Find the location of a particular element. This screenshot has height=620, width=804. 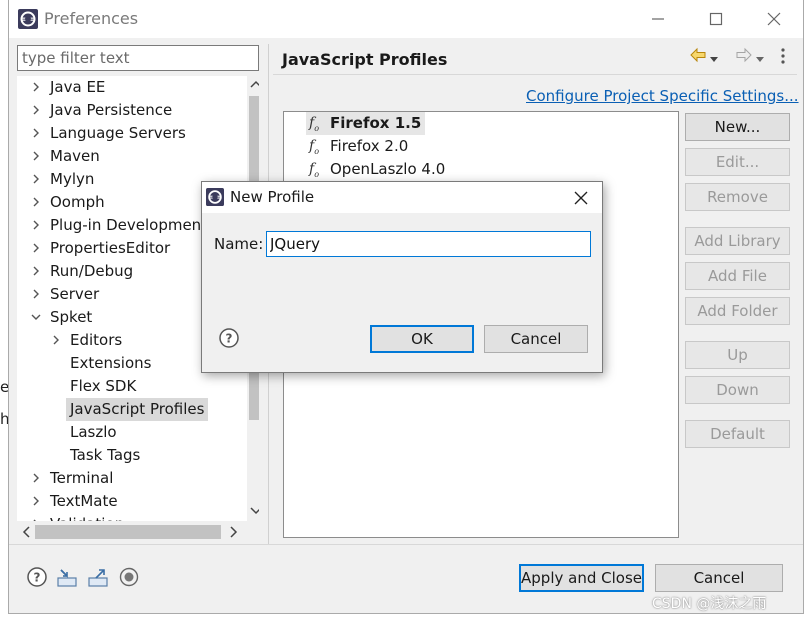

tree-item: Language Servers is located at coordinates (131, 133).